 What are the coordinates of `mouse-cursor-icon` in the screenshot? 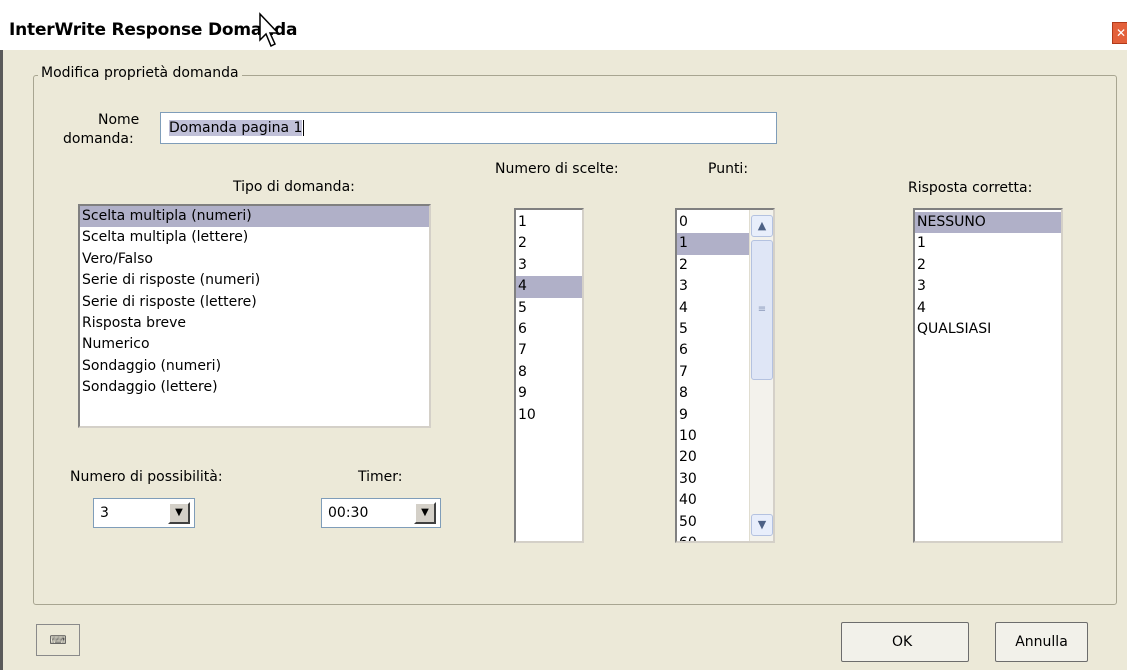 It's located at (269, 30).